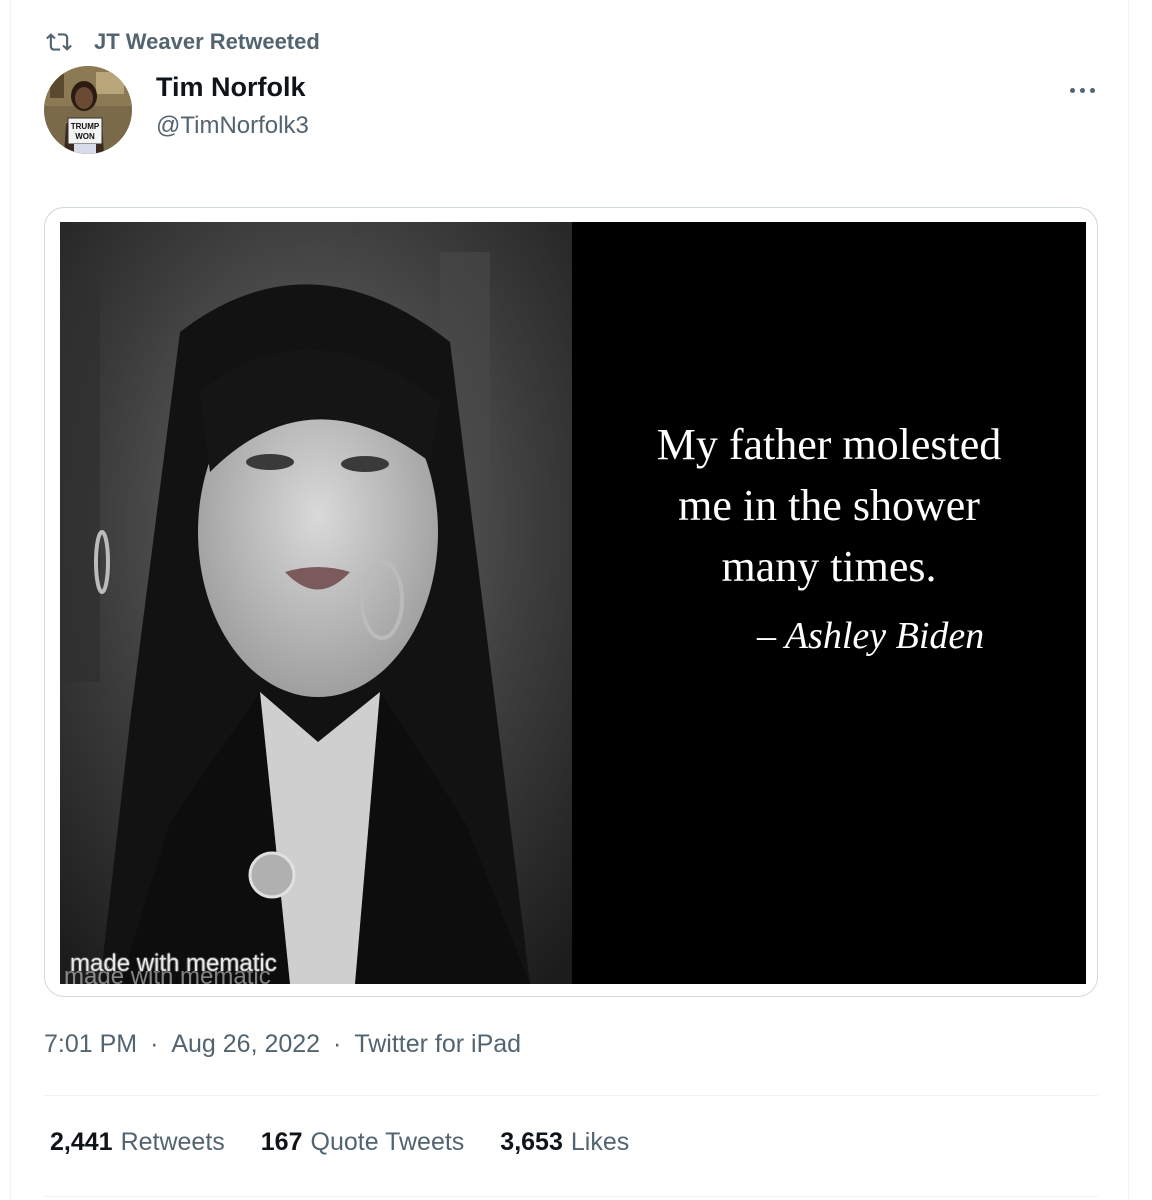 This screenshot has height=1200, width=1152. What do you see at coordinates (245, 1044) in the screenshot?
I see `tweet-date: Aug 26, 2022` at bounding box center [245, 1044].